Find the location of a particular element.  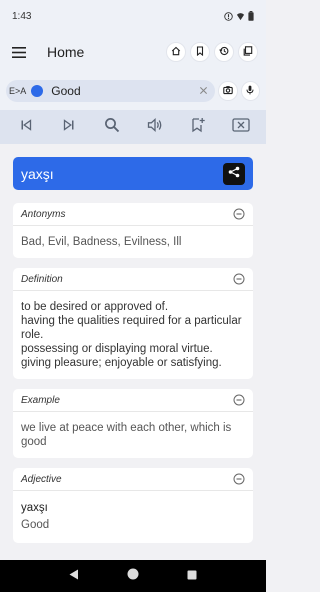

search-field is located at coordinates (131, 91).